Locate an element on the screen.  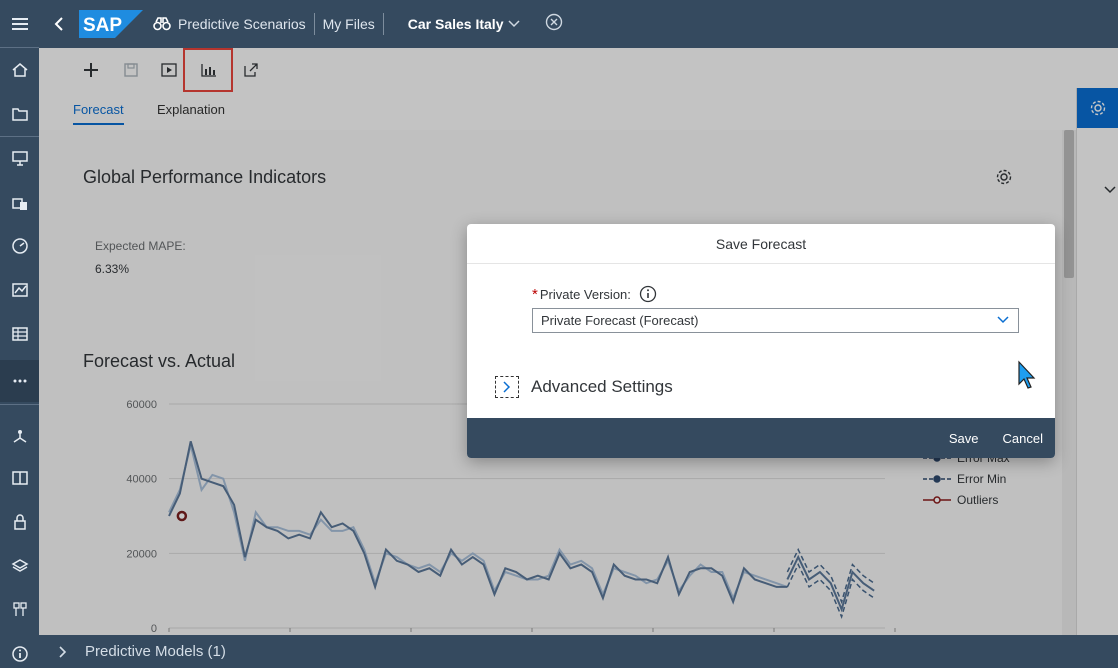
org-chart-icon is located at coordinates (19, 610).